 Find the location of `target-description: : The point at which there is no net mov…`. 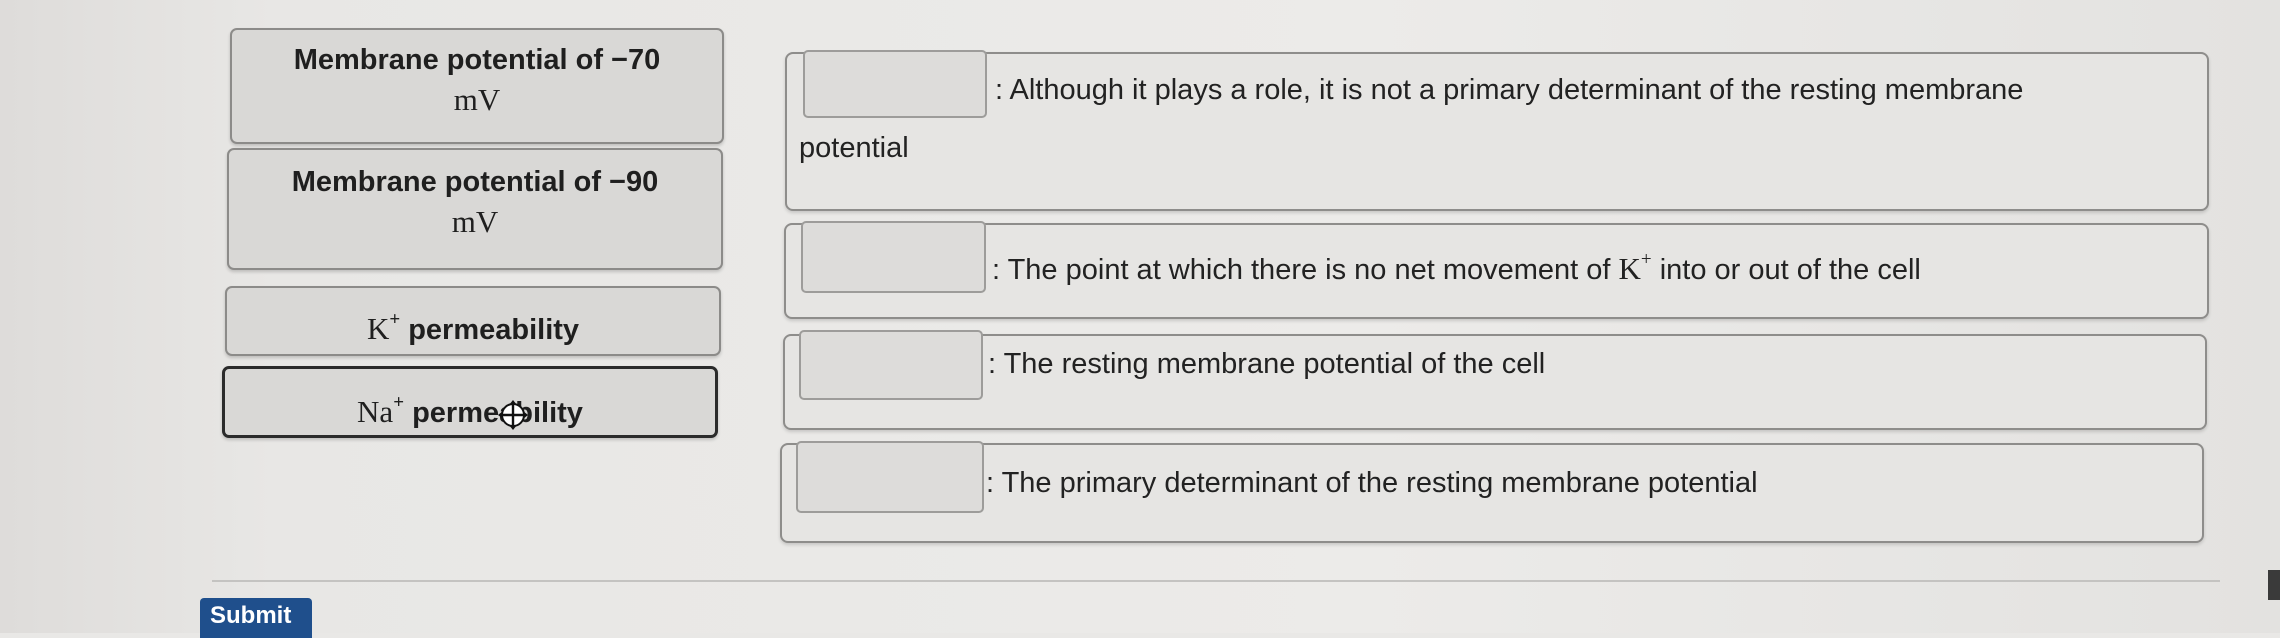

target-description: : The point at which there is no net mov… is located at coordinates (1456, 268).